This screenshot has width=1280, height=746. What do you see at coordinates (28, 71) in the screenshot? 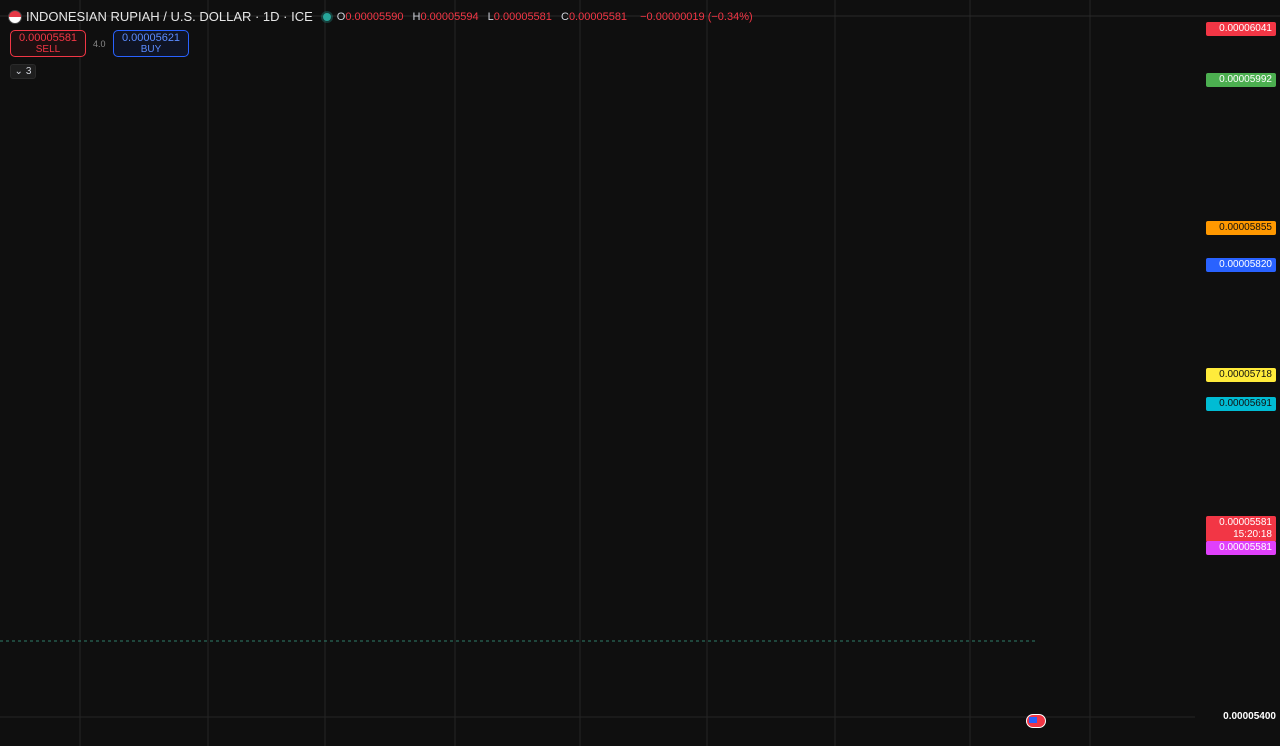
I see `indicator-count: 3` at bounding box center [28, 71].